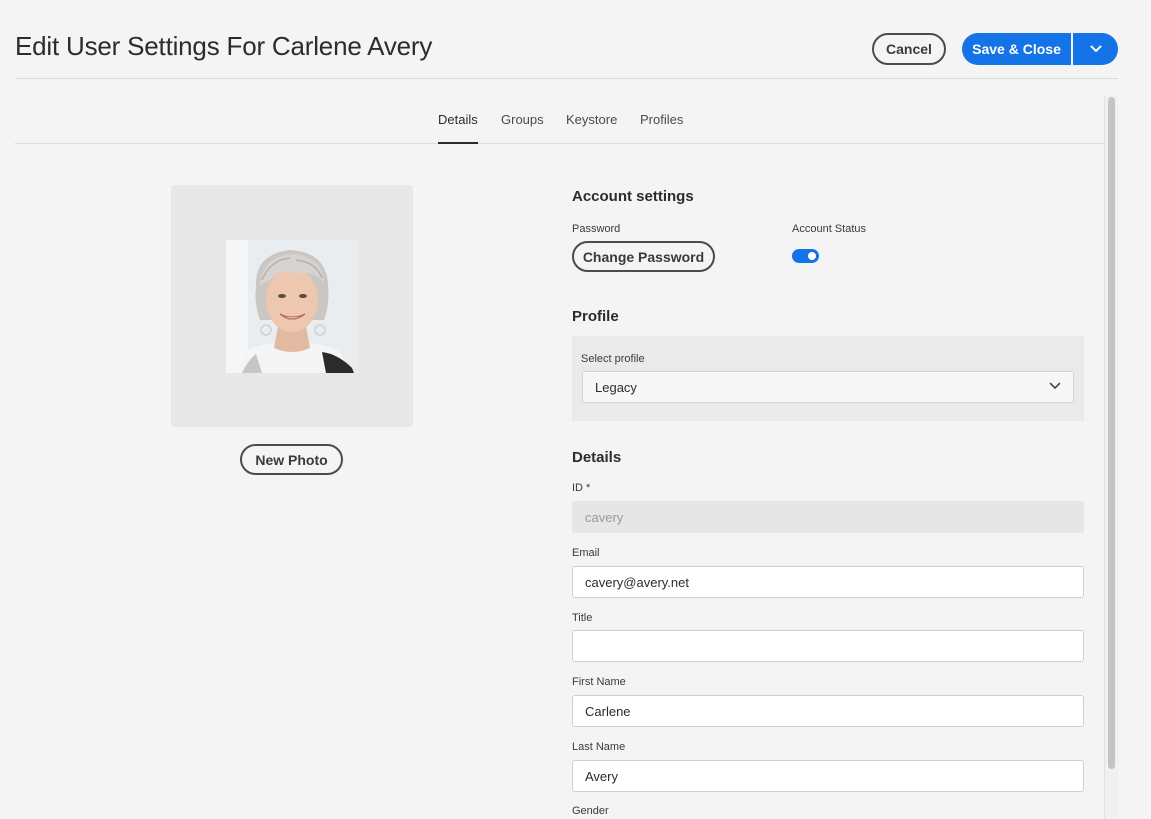 The width and height of the screenshot is (1151, 819). What do you see at coordinates (828, 646) in the screenshot?
I see `title-field` at bounding box center [828, 646].